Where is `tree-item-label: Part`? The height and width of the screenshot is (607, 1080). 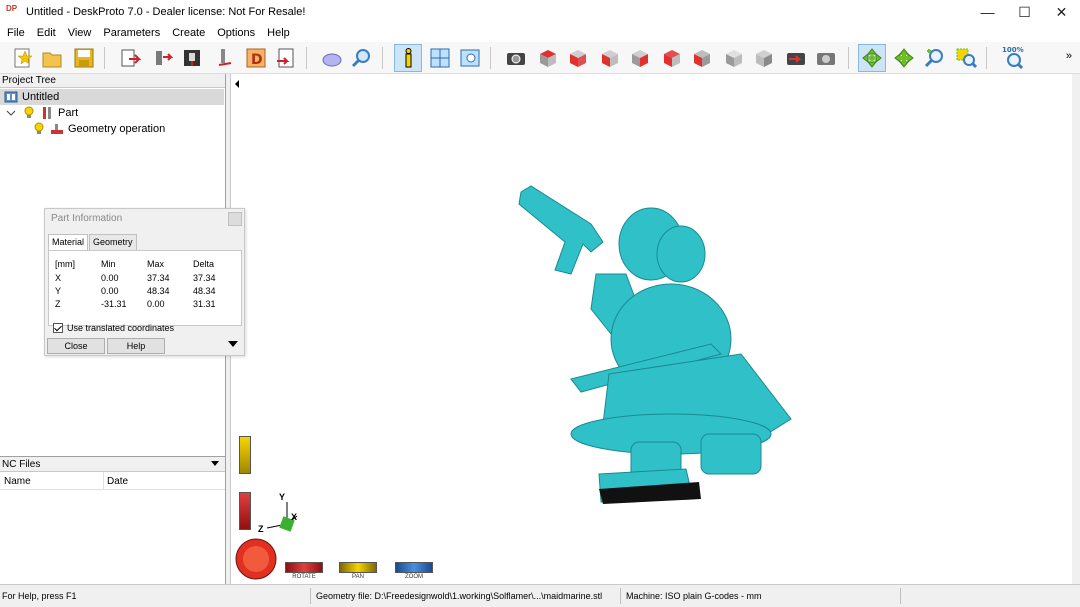
tree-item-label: Part is located at coordinates (68, 113).